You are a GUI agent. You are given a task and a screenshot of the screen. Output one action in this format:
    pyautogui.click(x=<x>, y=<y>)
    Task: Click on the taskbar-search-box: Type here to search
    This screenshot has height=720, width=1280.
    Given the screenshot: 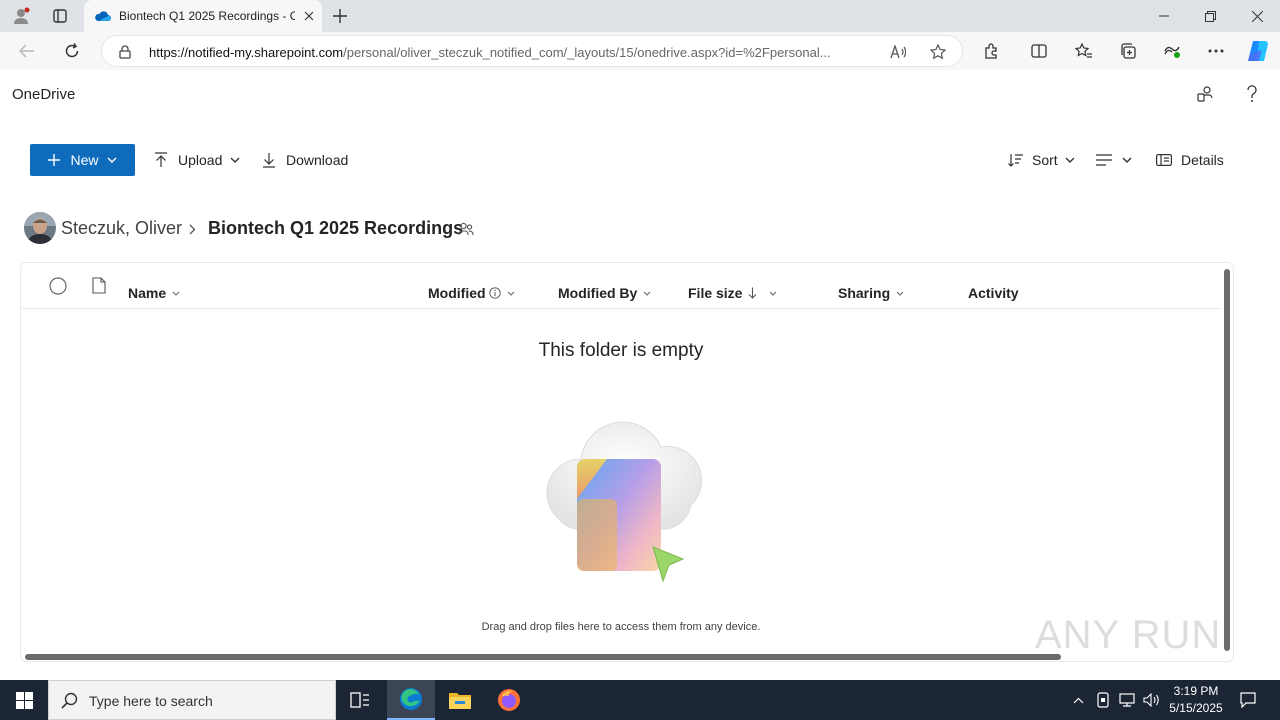 What is the action you would take?
    pyautogui.click(x=192, y=700)
    